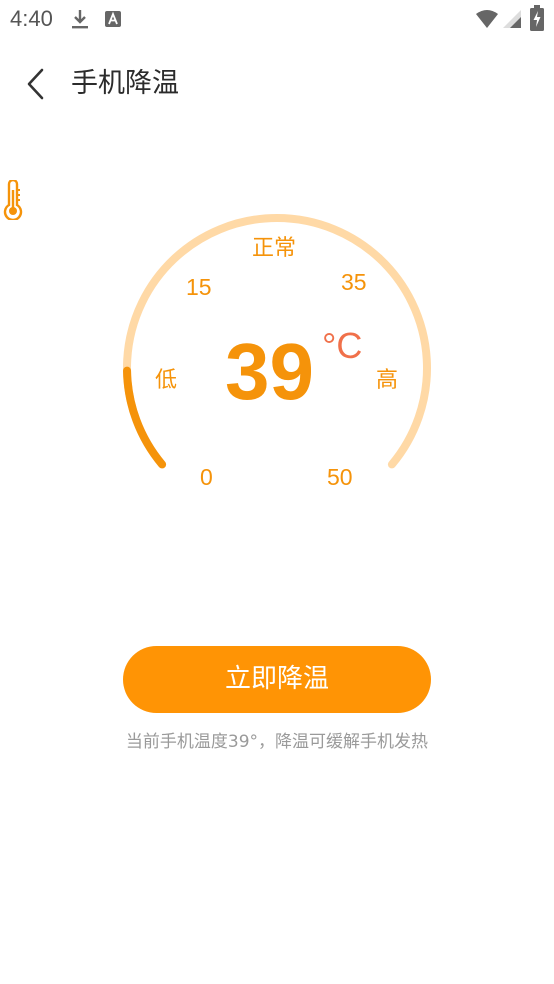 This screenshot has height=984, width=554. What do you see at coordinates (274, 248) in the screenshot?
I see `status-label: 正常` at bounding box center [274, 248].